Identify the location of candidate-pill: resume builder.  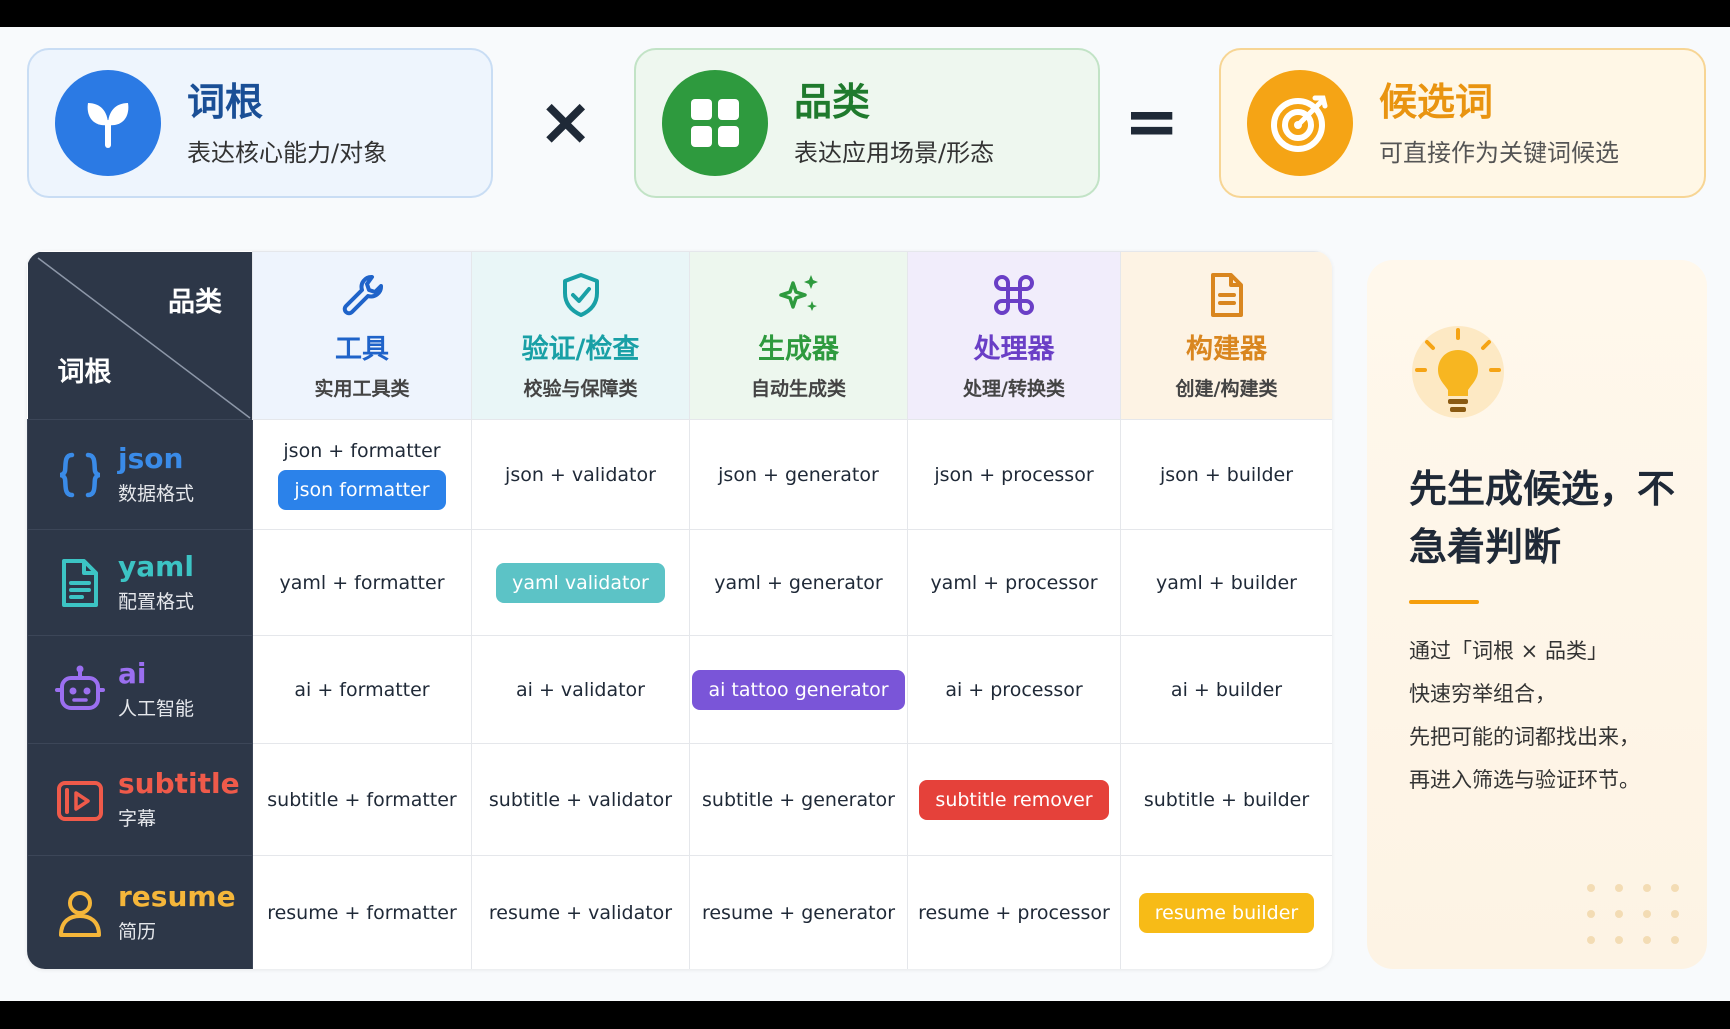
(1226, 912).